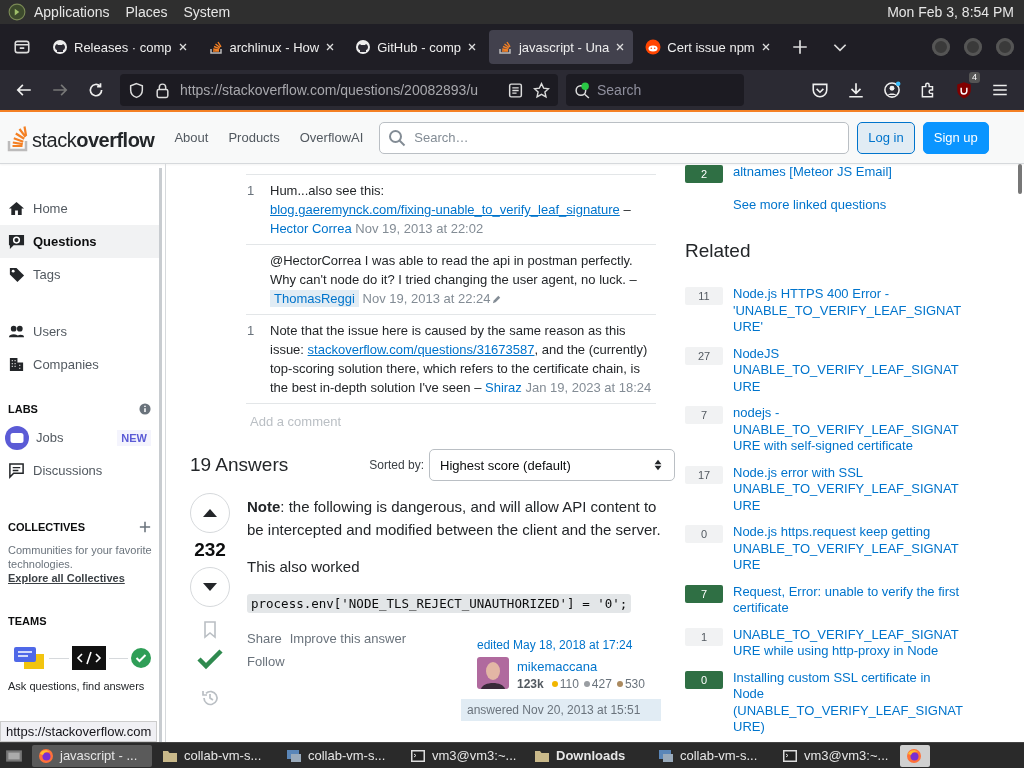  Describe the element at coordinates (849, 311) in the screenshot. I see `question-link: Node.js HTTPS 400 Error - 'UNABLE_TO_VERIFY_LEAF_SIGNATURE'` at that location.